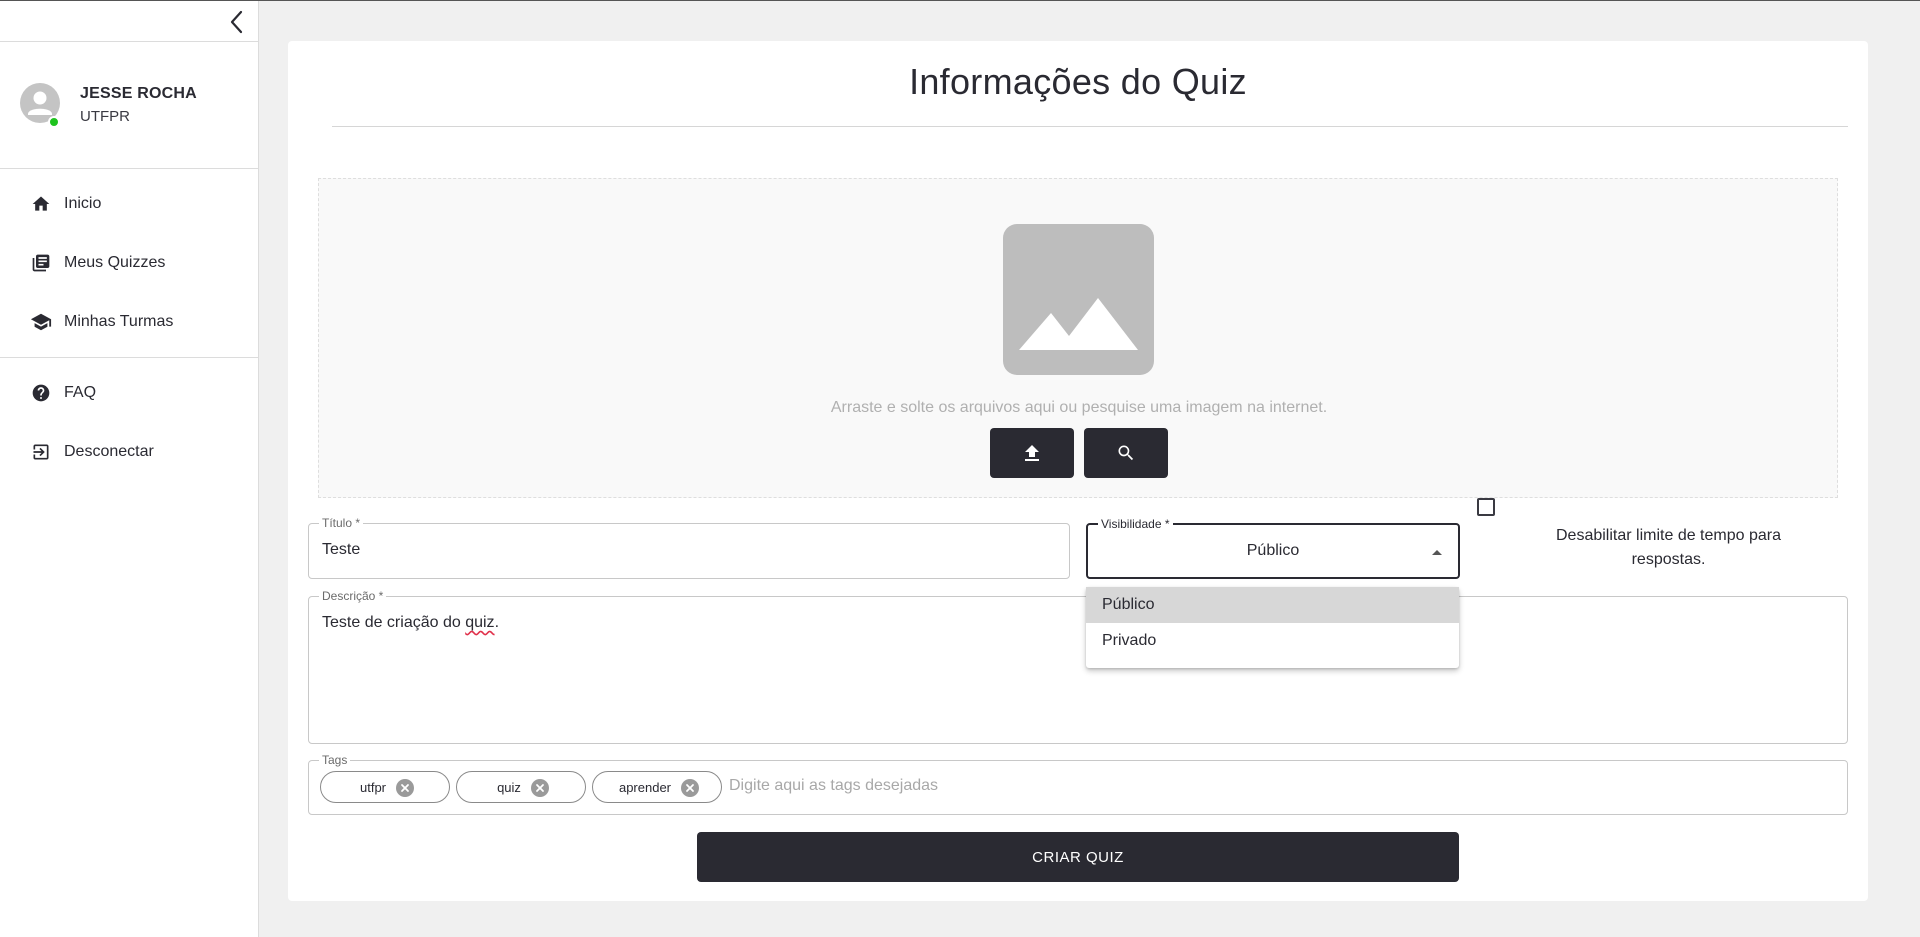 The height and width of the screenshot is (937, 1920). I want to click on description-field-label: Descrição *, so click(353, 596).